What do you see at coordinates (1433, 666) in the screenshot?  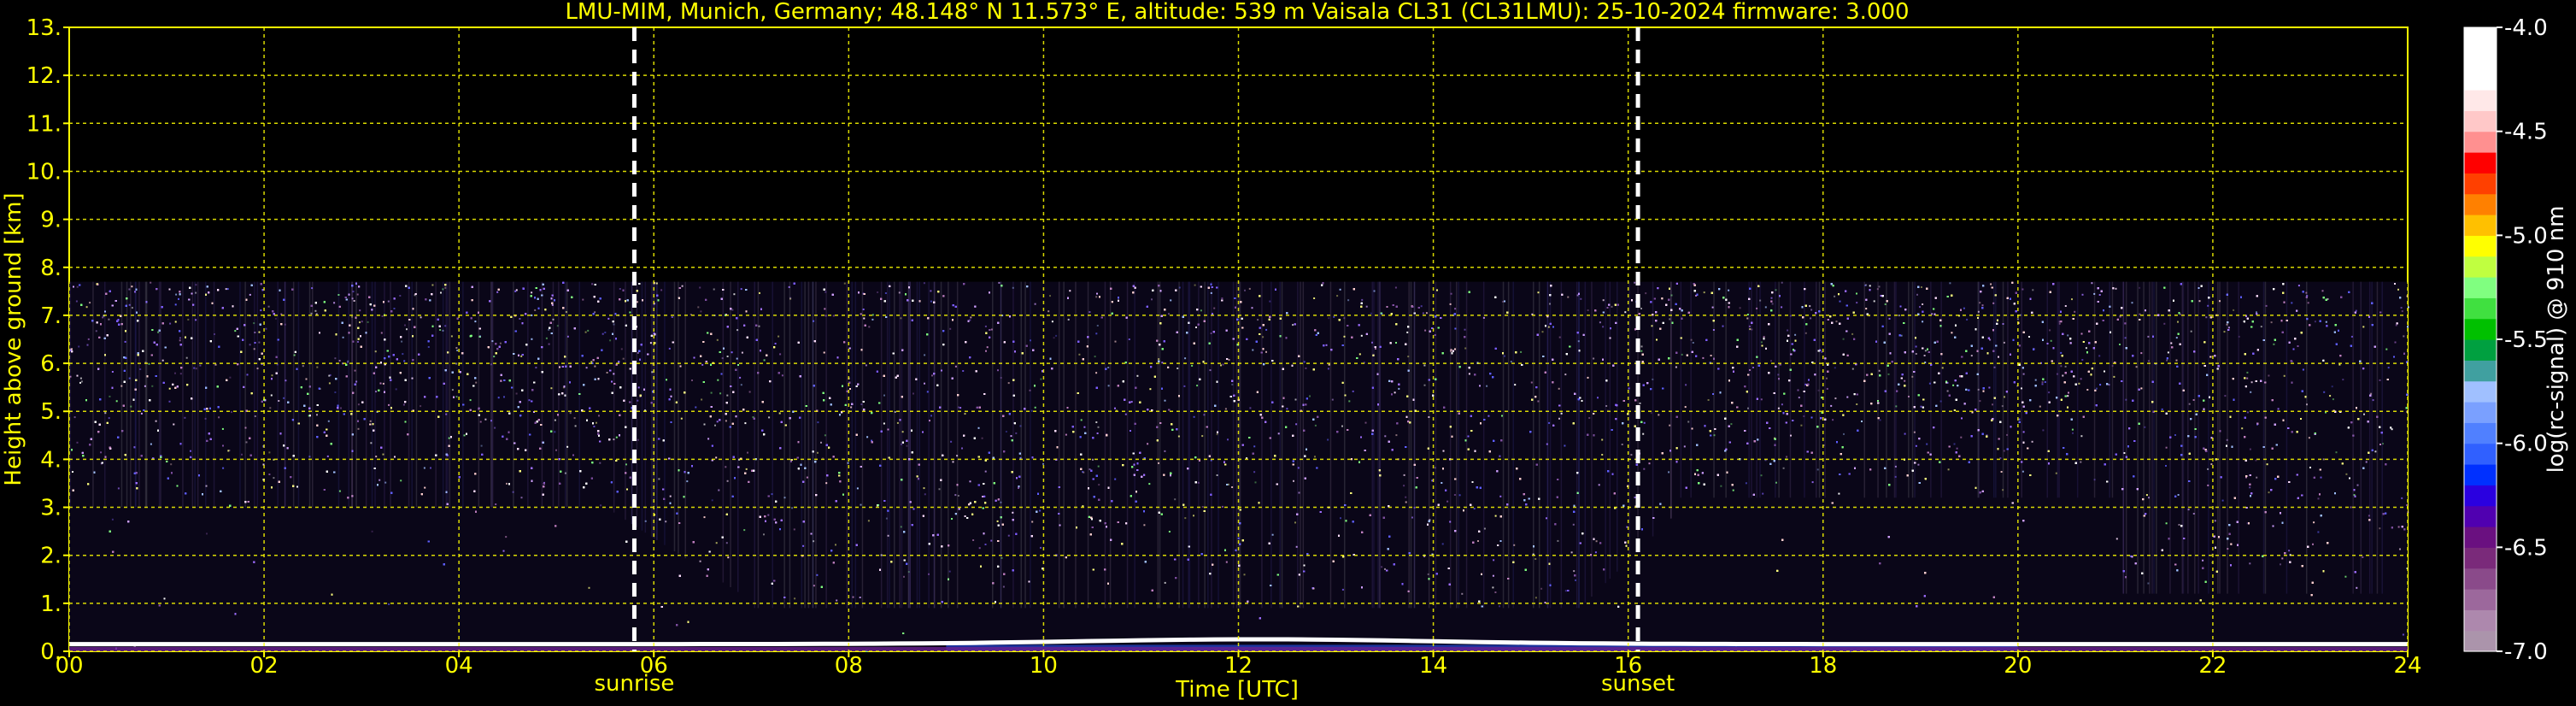 I see `x-tick-label: 14` at bounding box center [1433, 666].